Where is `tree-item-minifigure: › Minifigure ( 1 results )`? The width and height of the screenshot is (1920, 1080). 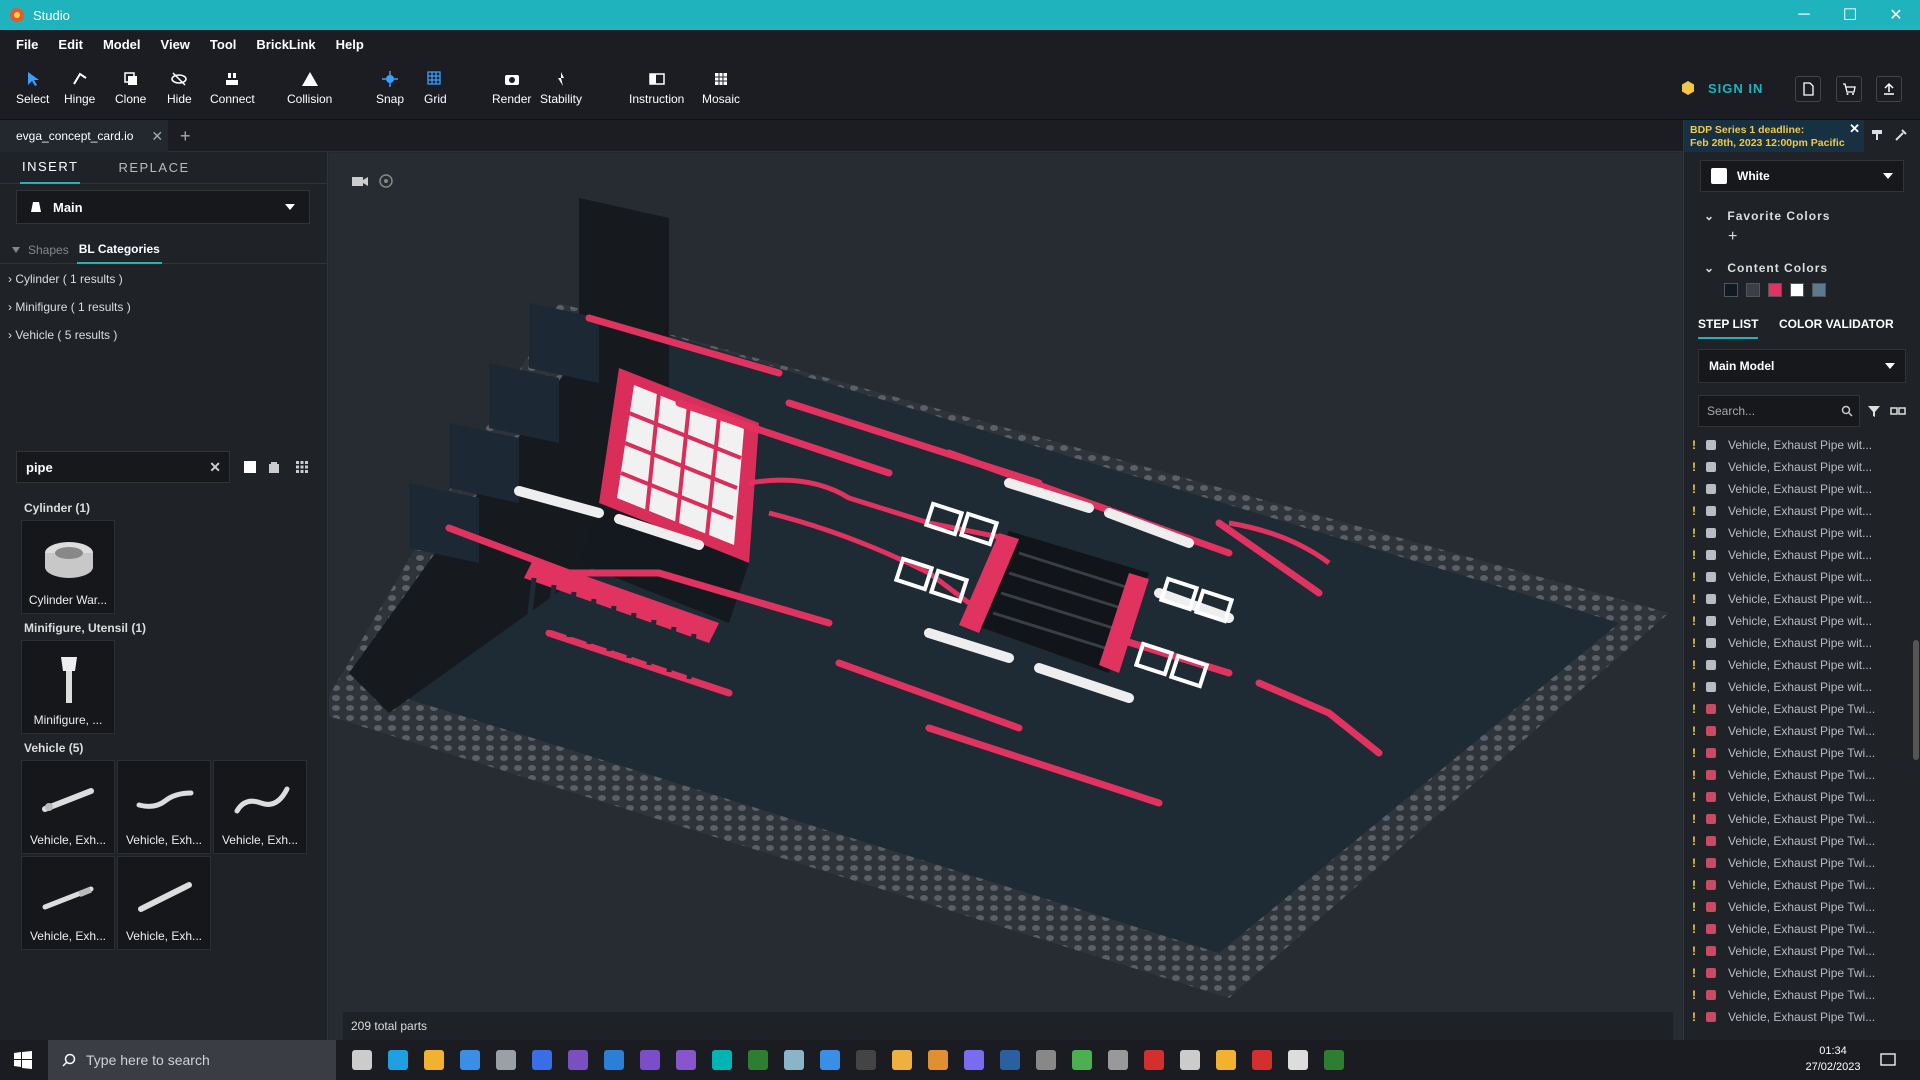
tree-item-minifigure: › Minifigure ( 1 results ) is located at coordinates (69, 307).